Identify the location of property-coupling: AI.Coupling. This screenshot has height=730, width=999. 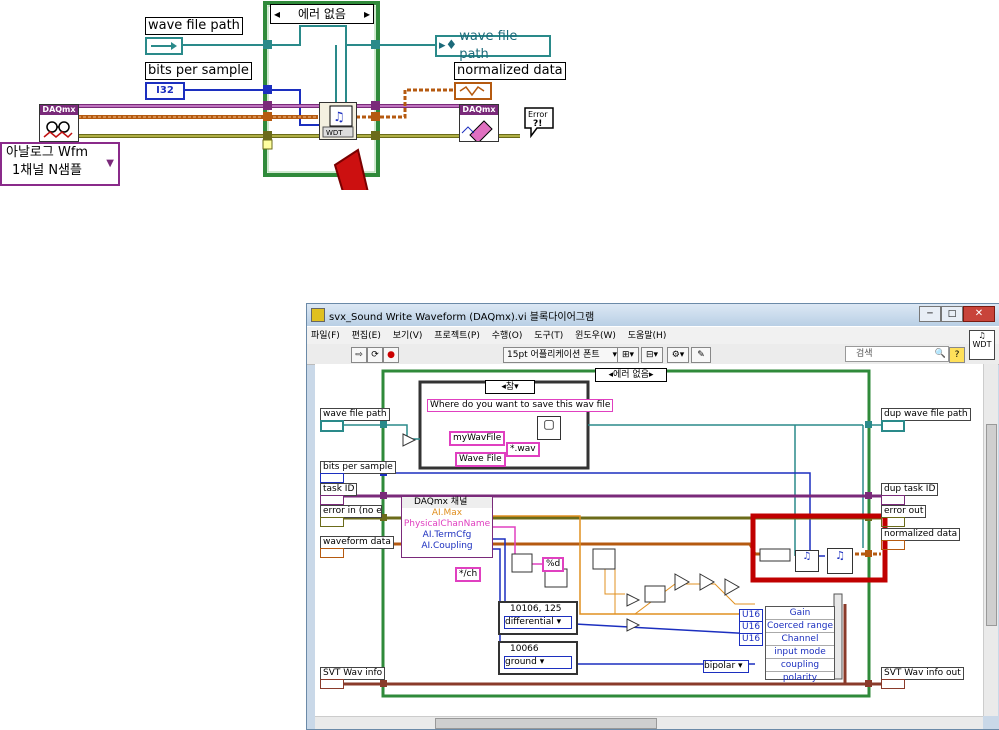
(447, 546).